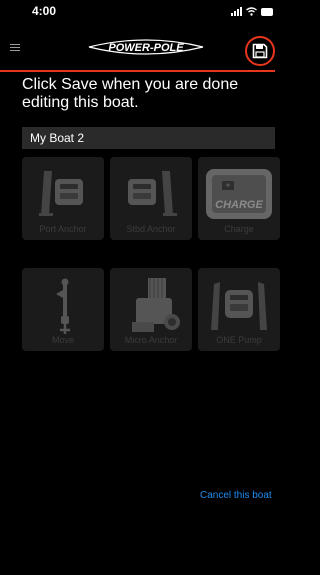 The image size is (320, 575). I want to click on logo-text: POWER-POLE, so click(146, 48).